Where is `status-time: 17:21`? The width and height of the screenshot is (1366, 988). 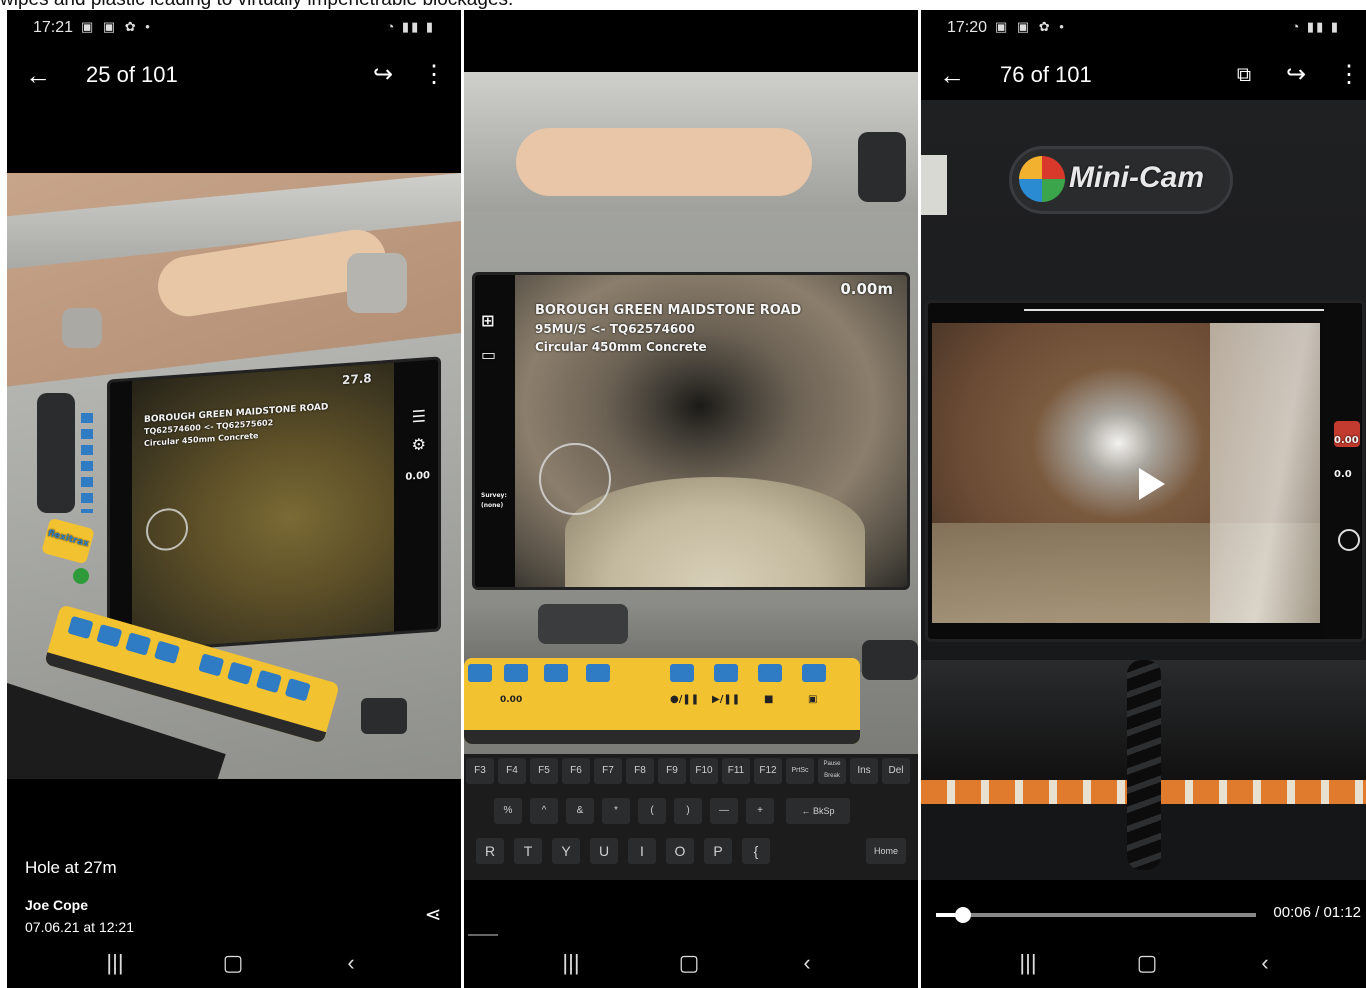
status-time: 17:21 is located at coordinates (53, 27).